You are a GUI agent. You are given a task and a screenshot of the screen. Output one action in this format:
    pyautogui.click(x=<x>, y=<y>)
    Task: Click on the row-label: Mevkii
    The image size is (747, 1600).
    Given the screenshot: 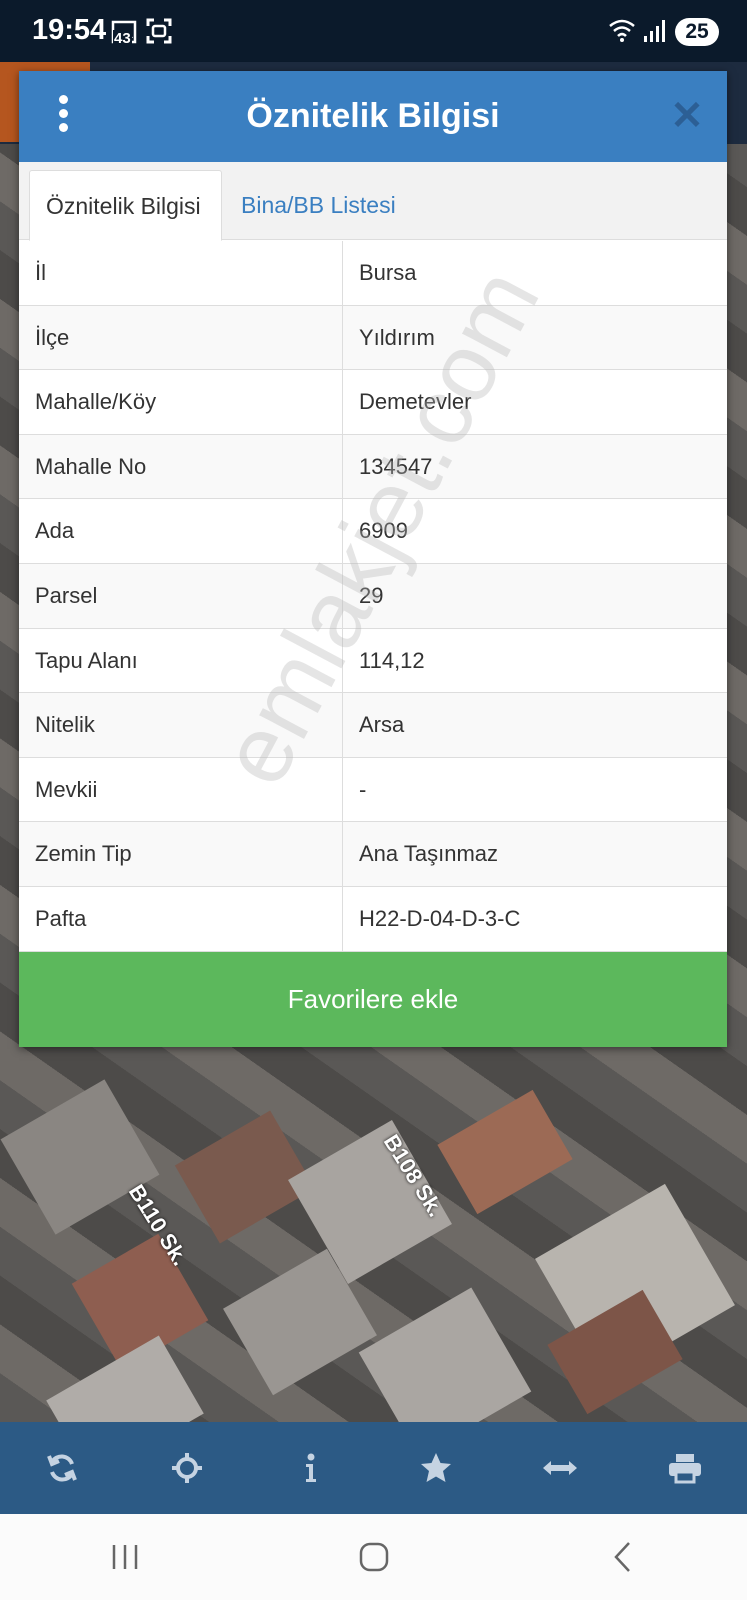 What is the action you would take?
    pyautogui.click(x=181, y=789)
    